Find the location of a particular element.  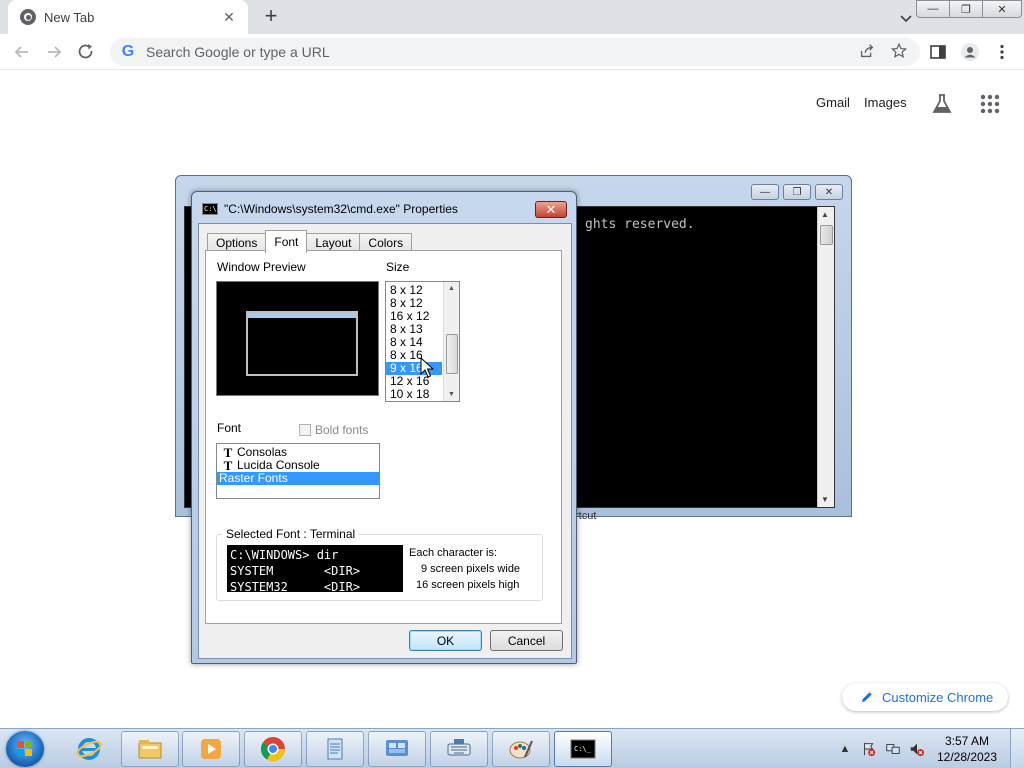

share-icon is located at coordinates (868, 52).